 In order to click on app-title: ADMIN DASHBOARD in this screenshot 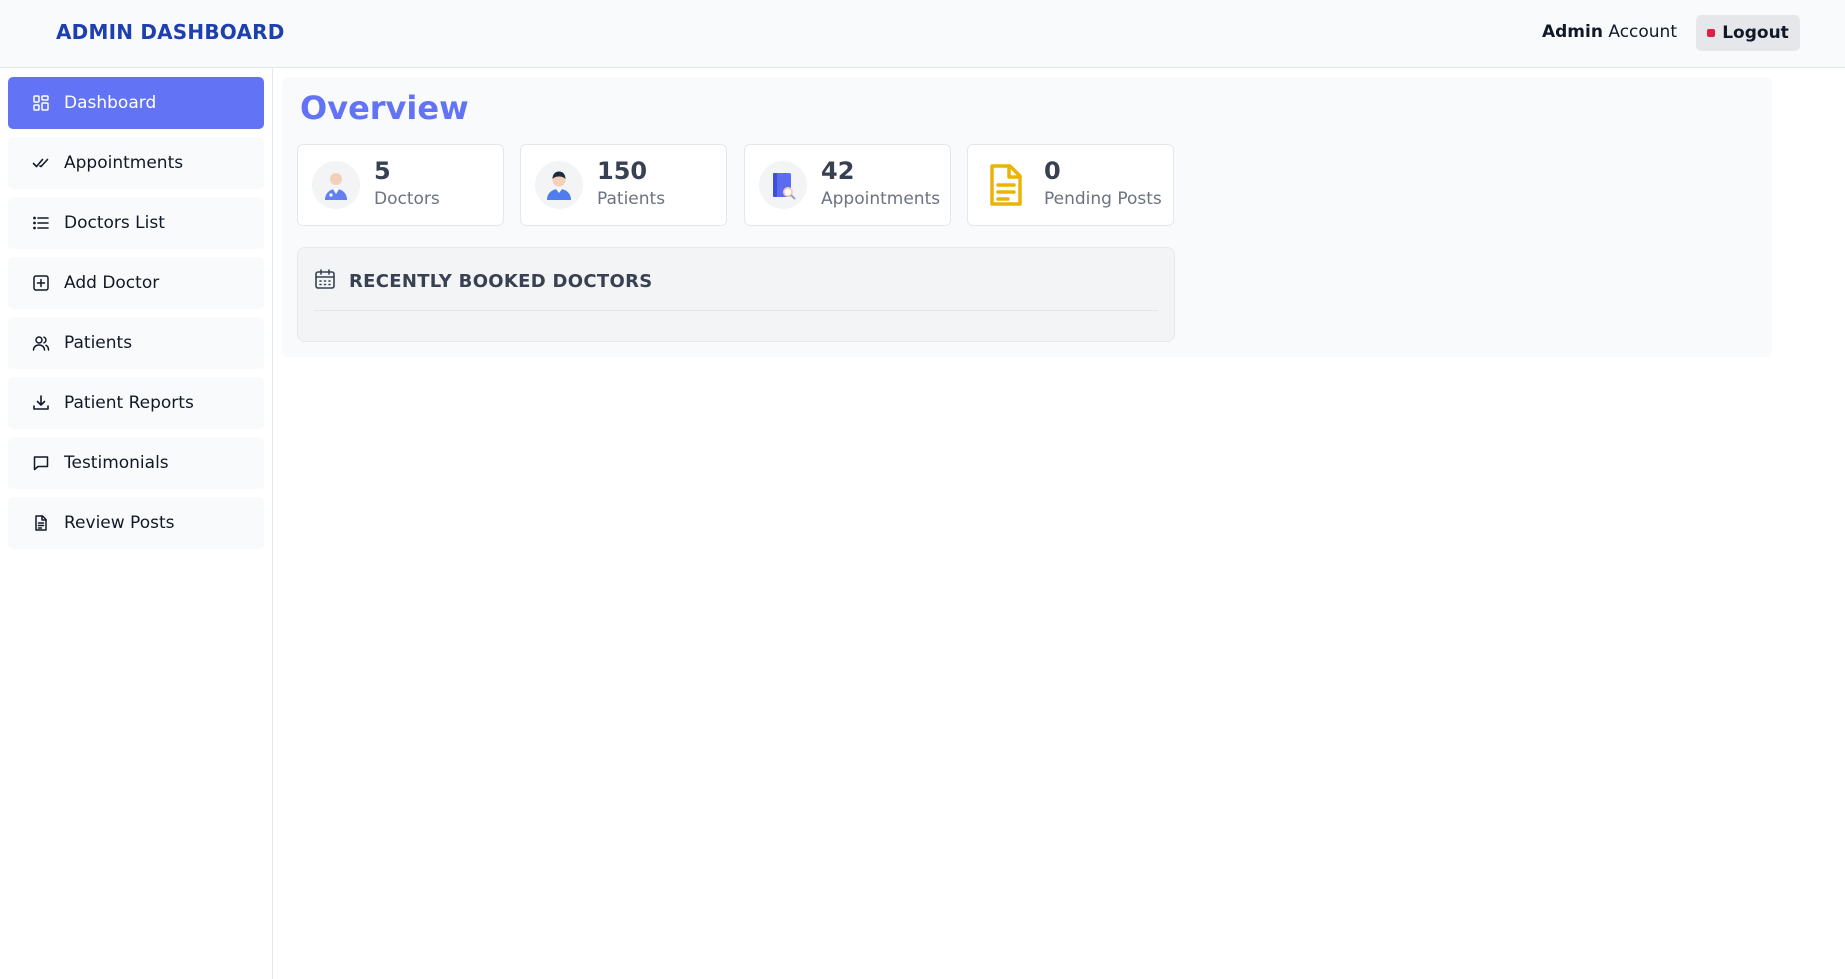, I will do `click(170, 32)`.